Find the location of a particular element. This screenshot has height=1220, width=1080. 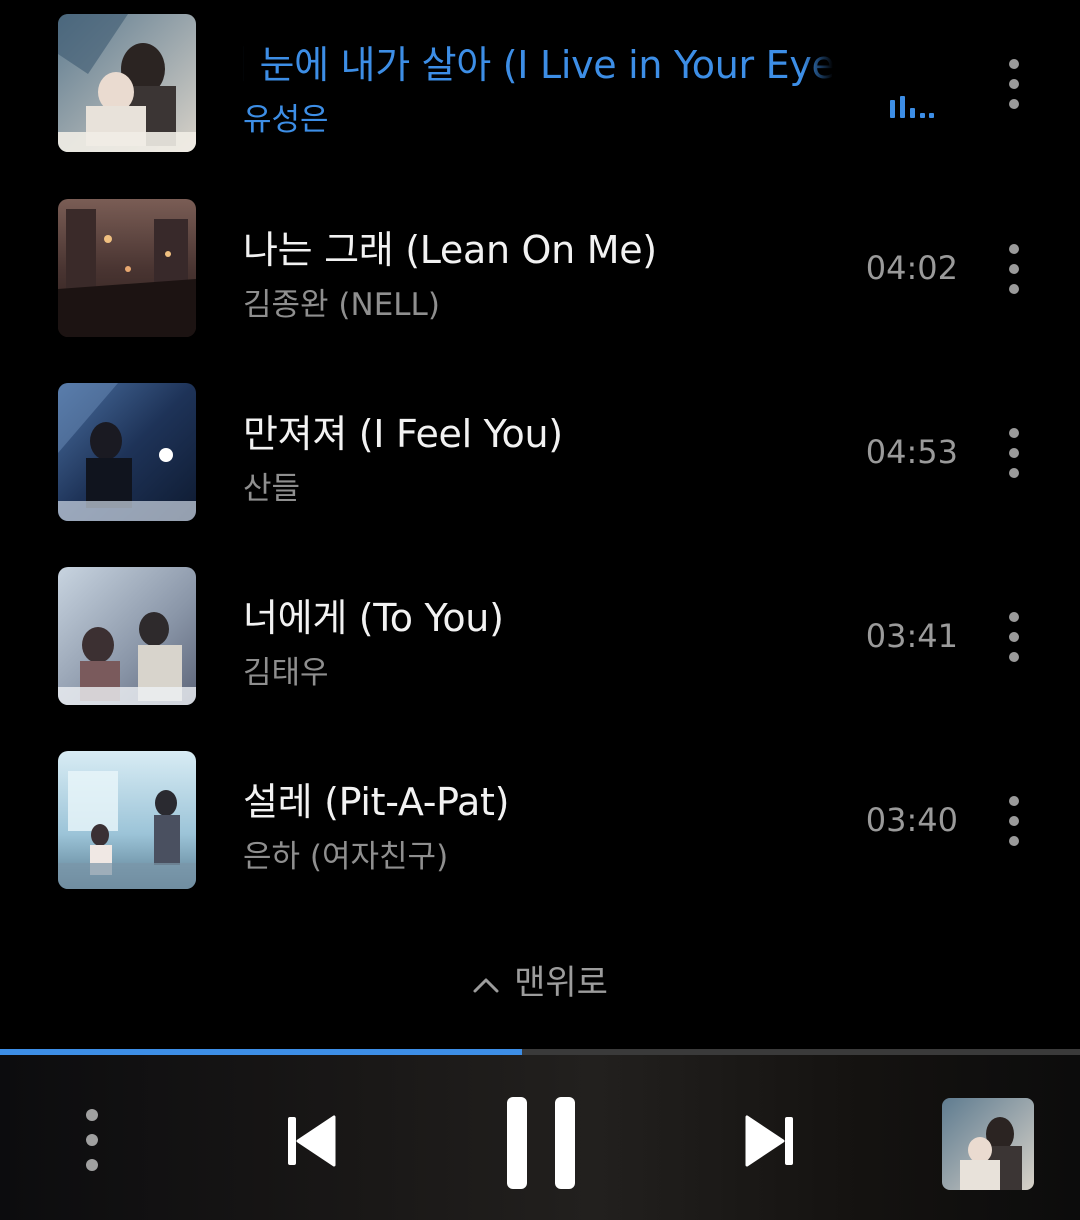

track-title: 나는 그래 (Lean On Me) is located at coordinates (450, 250).